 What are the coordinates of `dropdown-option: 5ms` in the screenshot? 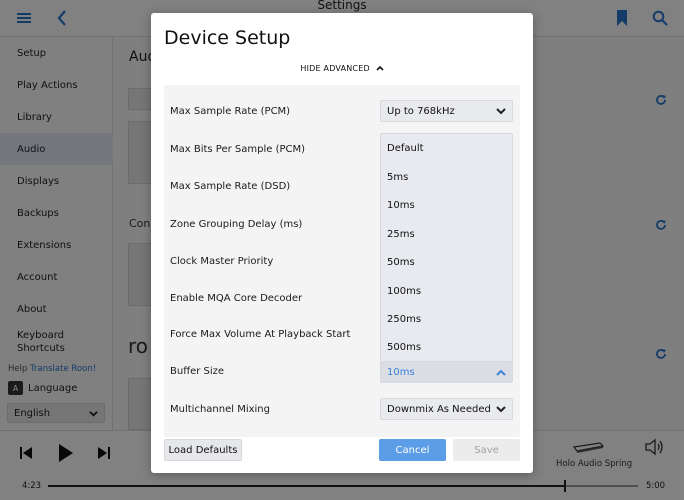 It's located at (397, 177).